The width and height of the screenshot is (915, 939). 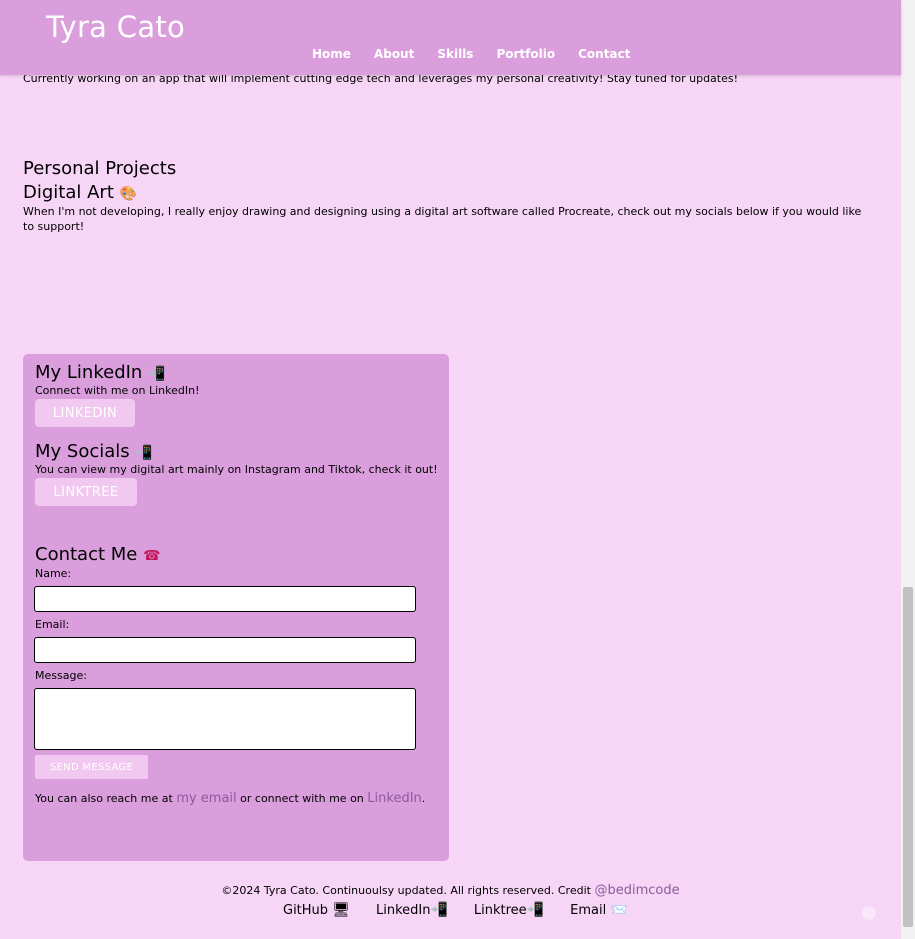 I want to click on footer-linktree-link: Linktree📲, so click(x=509, y=910).